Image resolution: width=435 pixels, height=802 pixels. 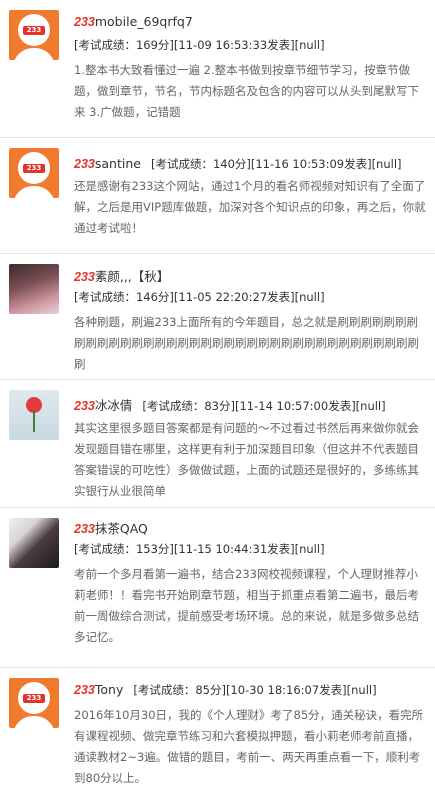 What do you see at coordinates (121, 528) in the screenshot?
I see `username-text: 抹茶QAQ` at bounding box center [121, 528].